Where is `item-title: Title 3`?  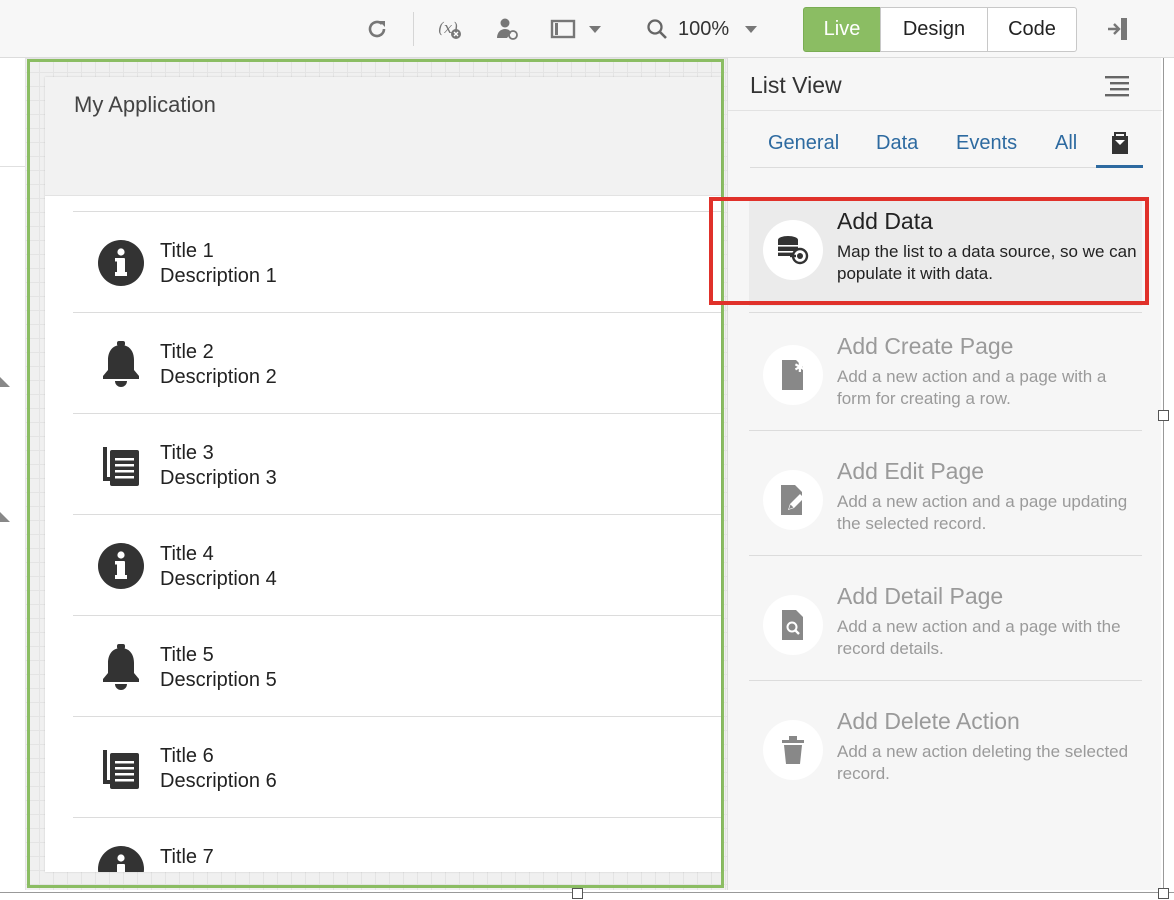 item-title: Title 3 is located at coordinates (187, 453).